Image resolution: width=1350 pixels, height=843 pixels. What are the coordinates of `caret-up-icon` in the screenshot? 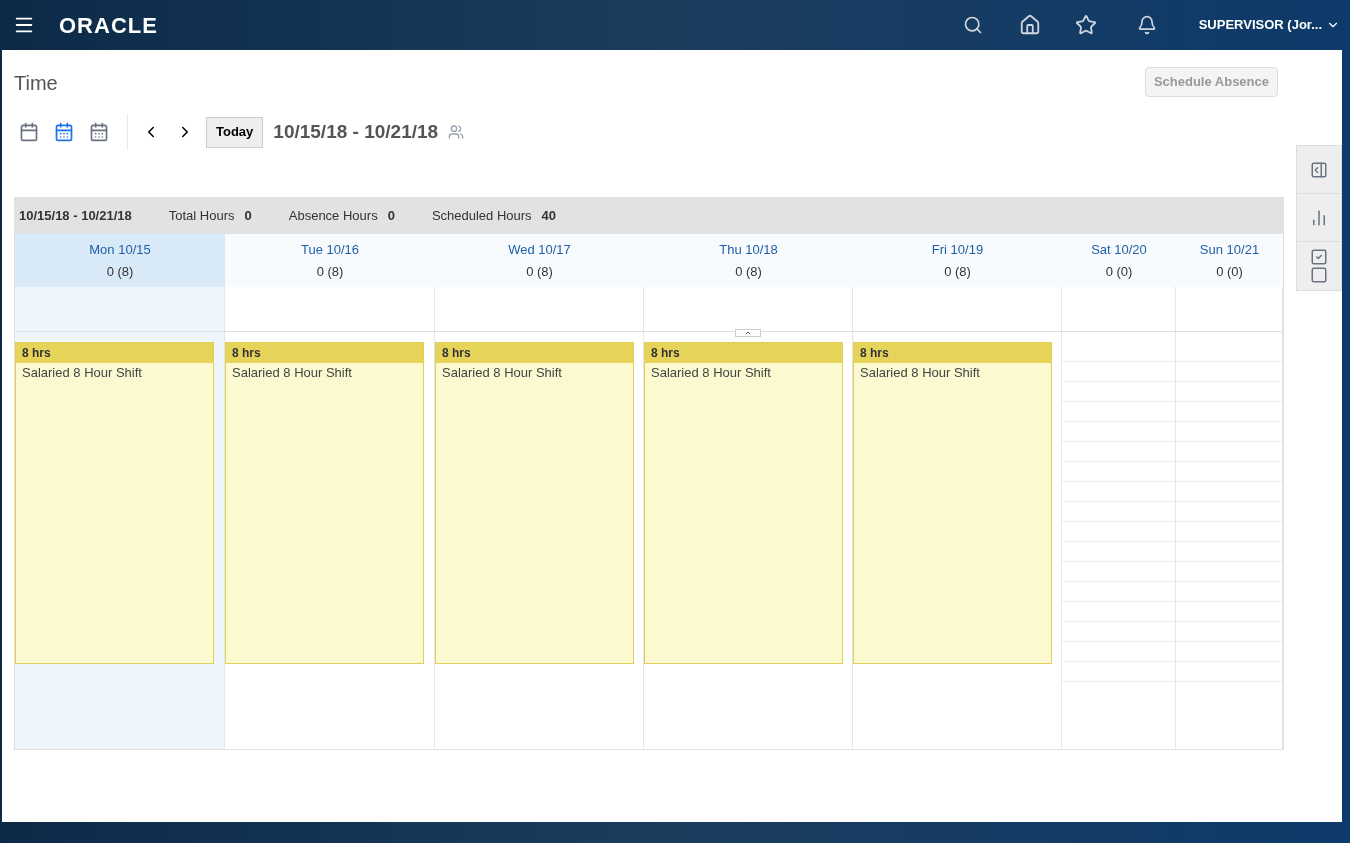 It's located at (748, 333).